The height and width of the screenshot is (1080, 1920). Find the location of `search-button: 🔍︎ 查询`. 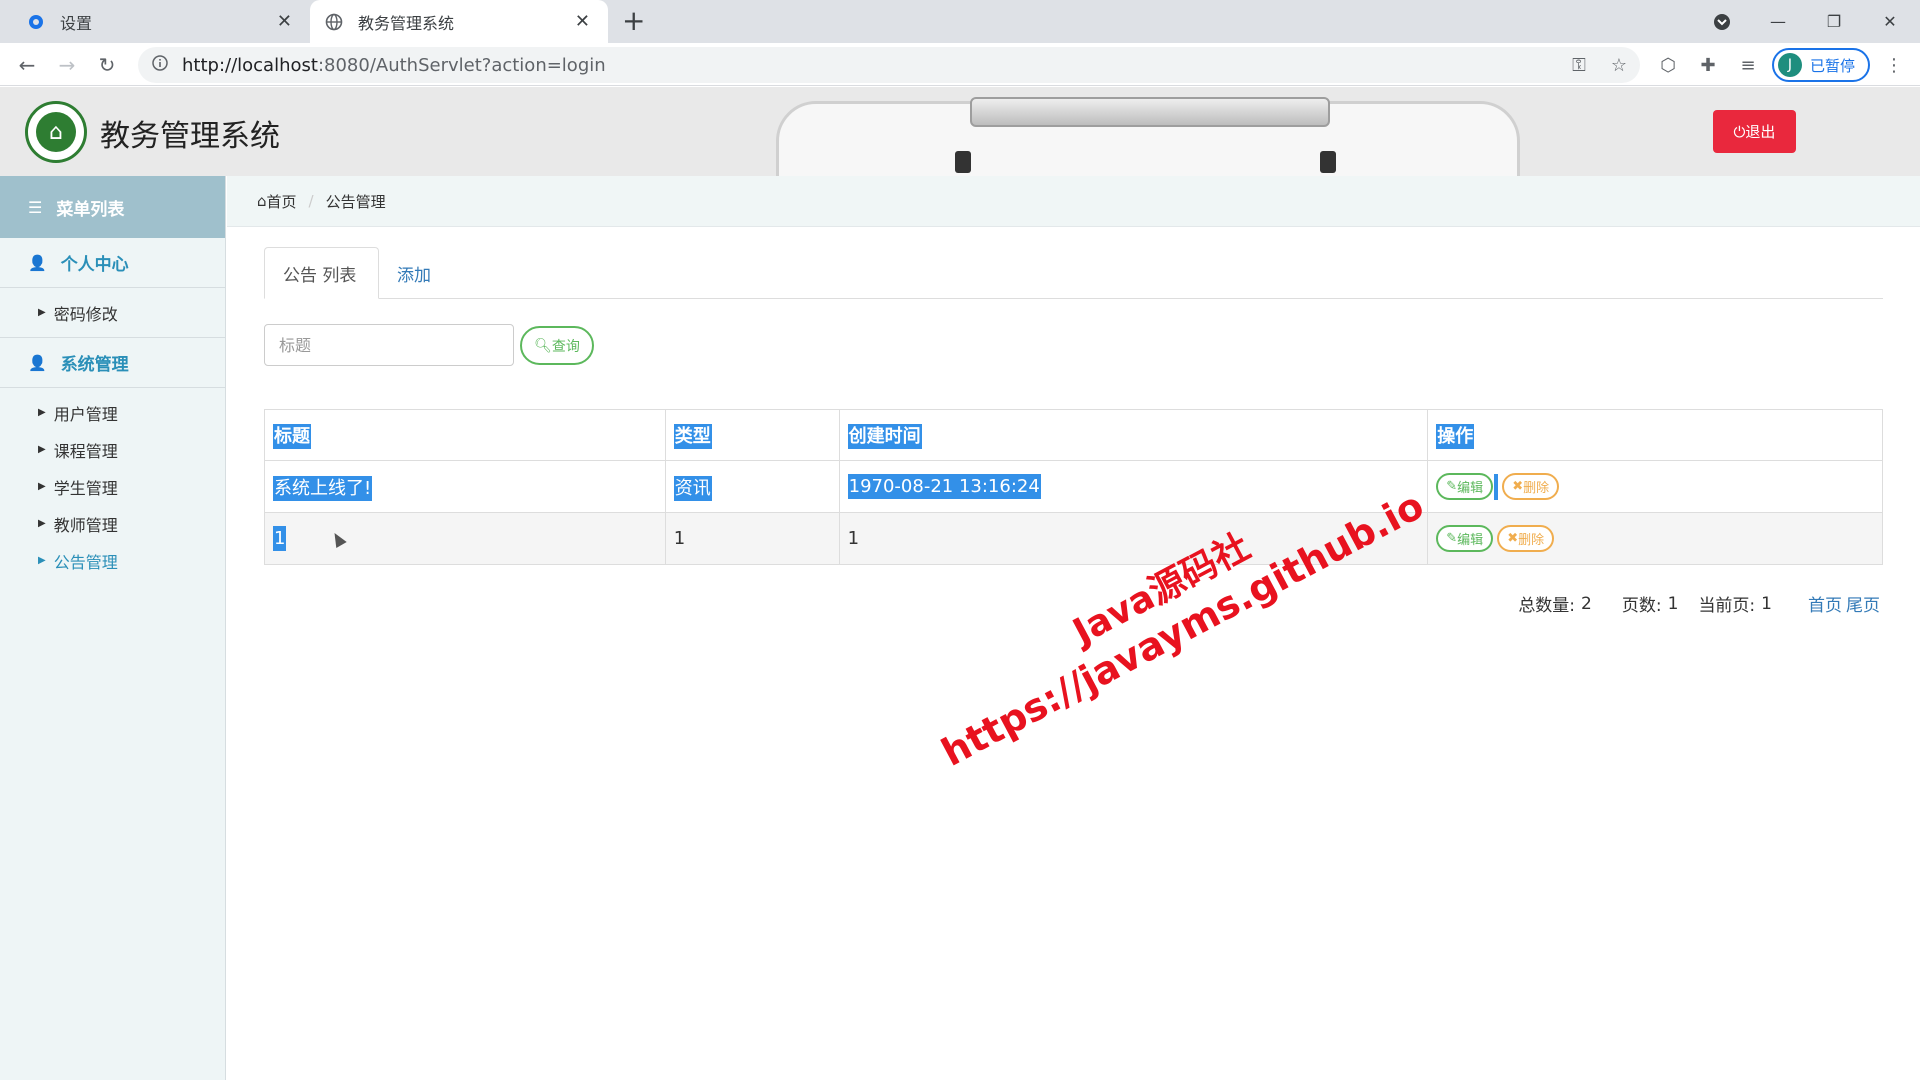

search-button: 🔍︎ 查询 is located at coordinates (557, 345).